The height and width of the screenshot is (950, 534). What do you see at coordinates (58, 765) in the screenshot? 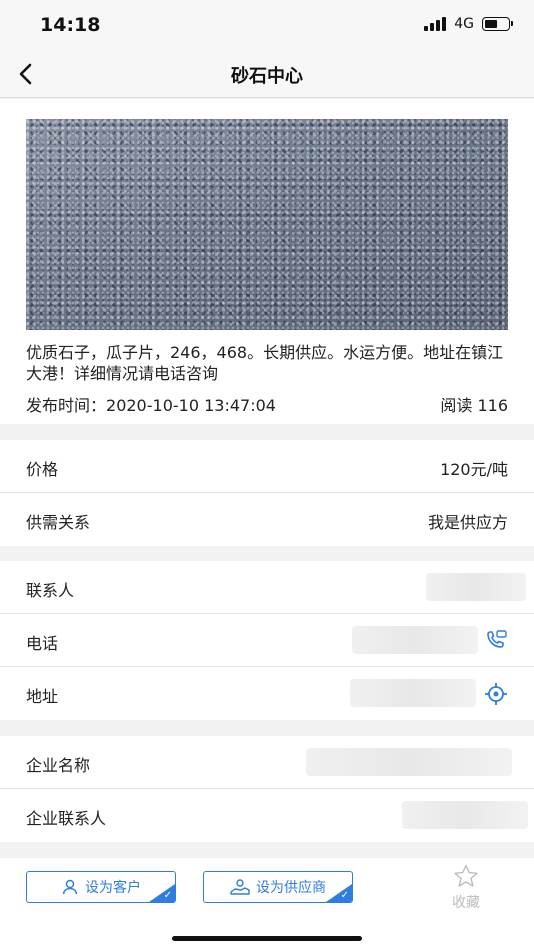
I see `company-name-label: 企业名称` at bounding box center [58, 765].